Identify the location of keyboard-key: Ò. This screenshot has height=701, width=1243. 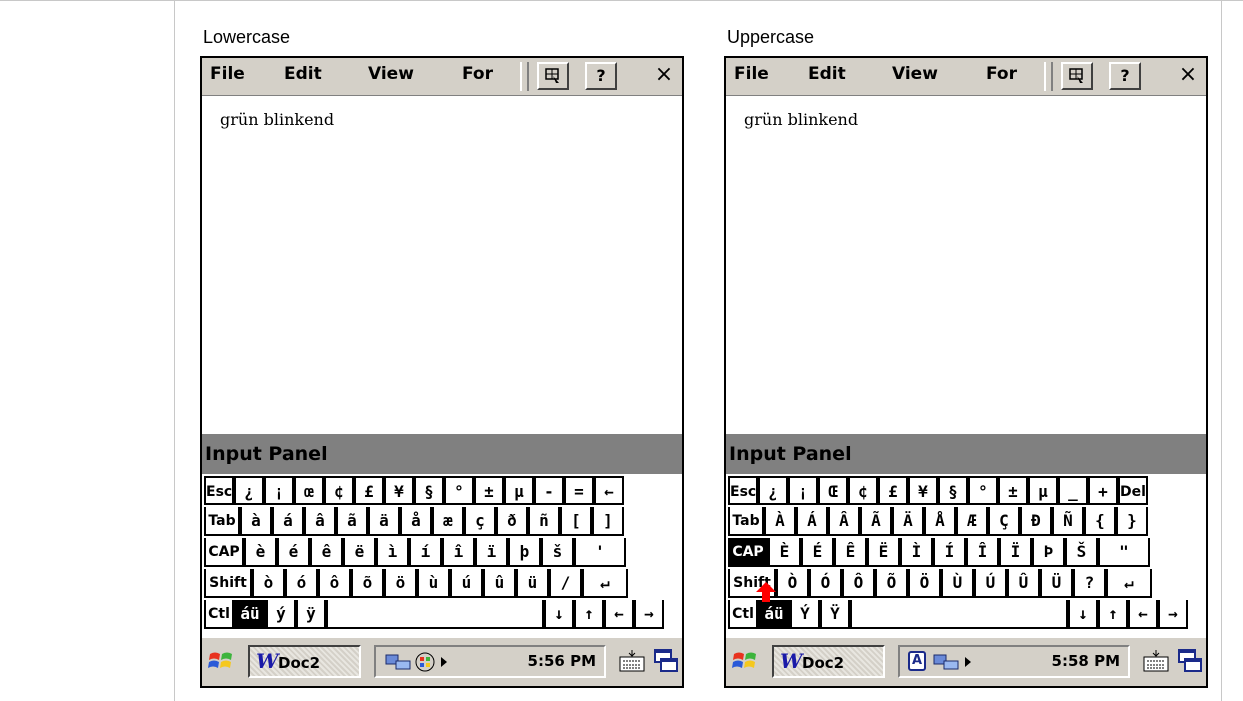
(792, 583).